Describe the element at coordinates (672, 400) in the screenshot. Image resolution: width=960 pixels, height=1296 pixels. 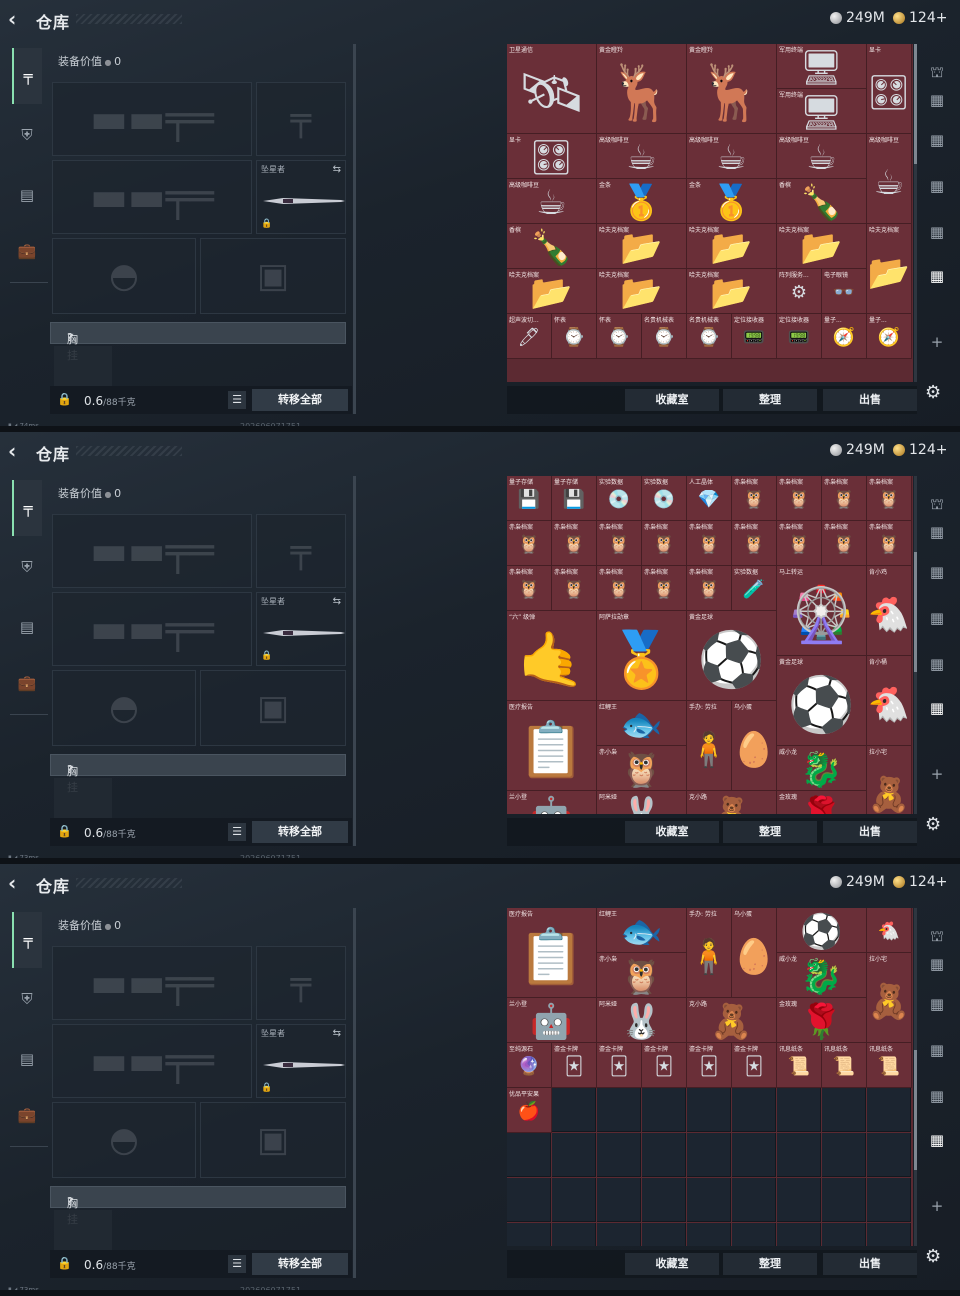
I see `collection-room-button: 收藏室` at that location.